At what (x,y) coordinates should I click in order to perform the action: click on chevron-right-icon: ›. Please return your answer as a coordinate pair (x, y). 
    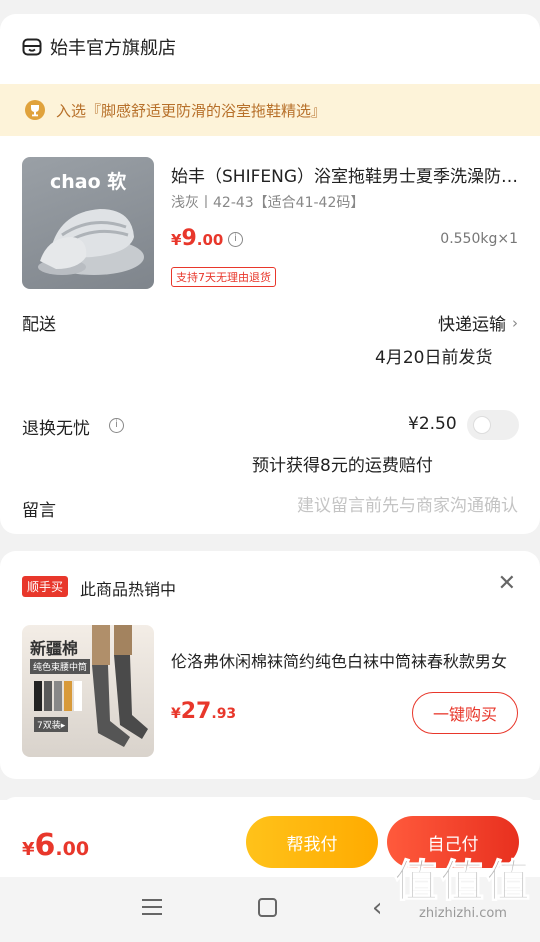
    Looking at the image, I should click on (515, 322).